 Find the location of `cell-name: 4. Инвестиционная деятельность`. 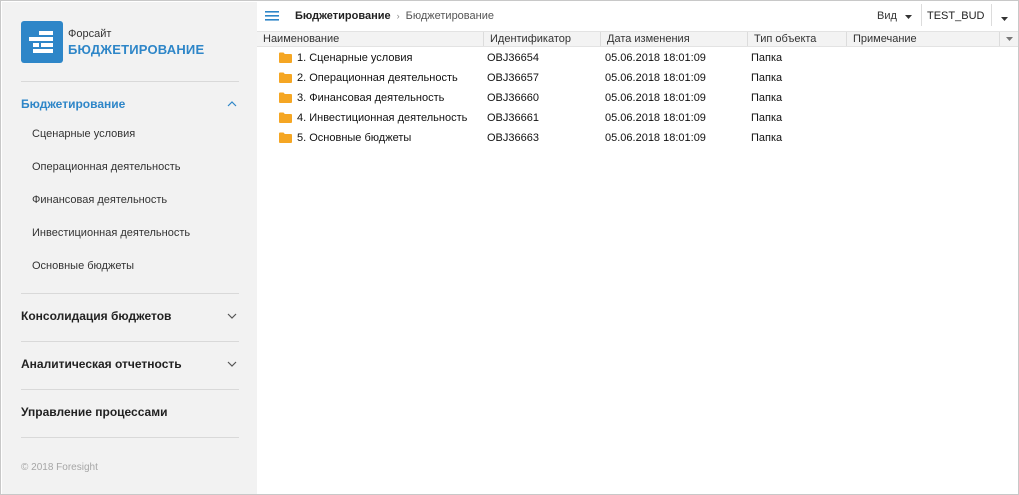

cell-name: 4. Инвестиционная деятельность is located at coordinates (382, 118).